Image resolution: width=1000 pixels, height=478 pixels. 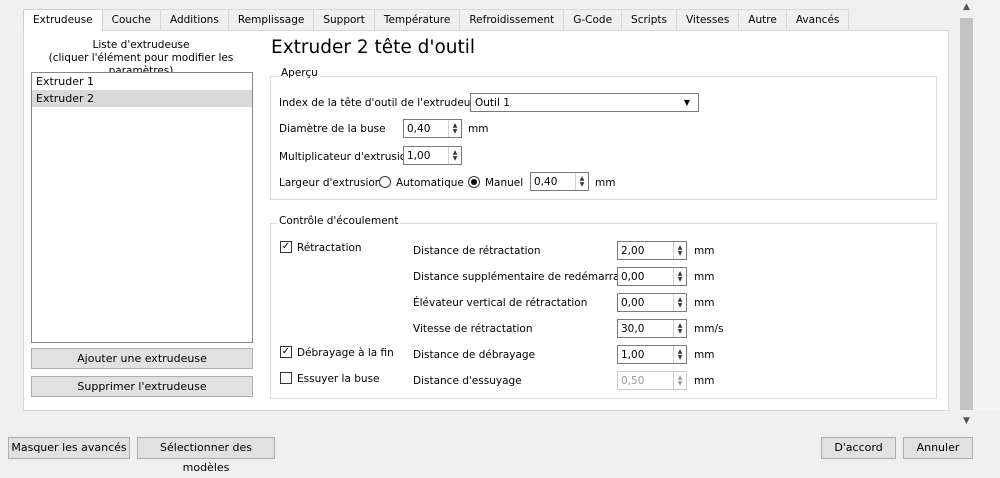 What do you see at coordinates (142, 358) in the screenshot?
I see `add-extruder-button: Ajouter une extrudeuse` at bounding box center [142, 358].